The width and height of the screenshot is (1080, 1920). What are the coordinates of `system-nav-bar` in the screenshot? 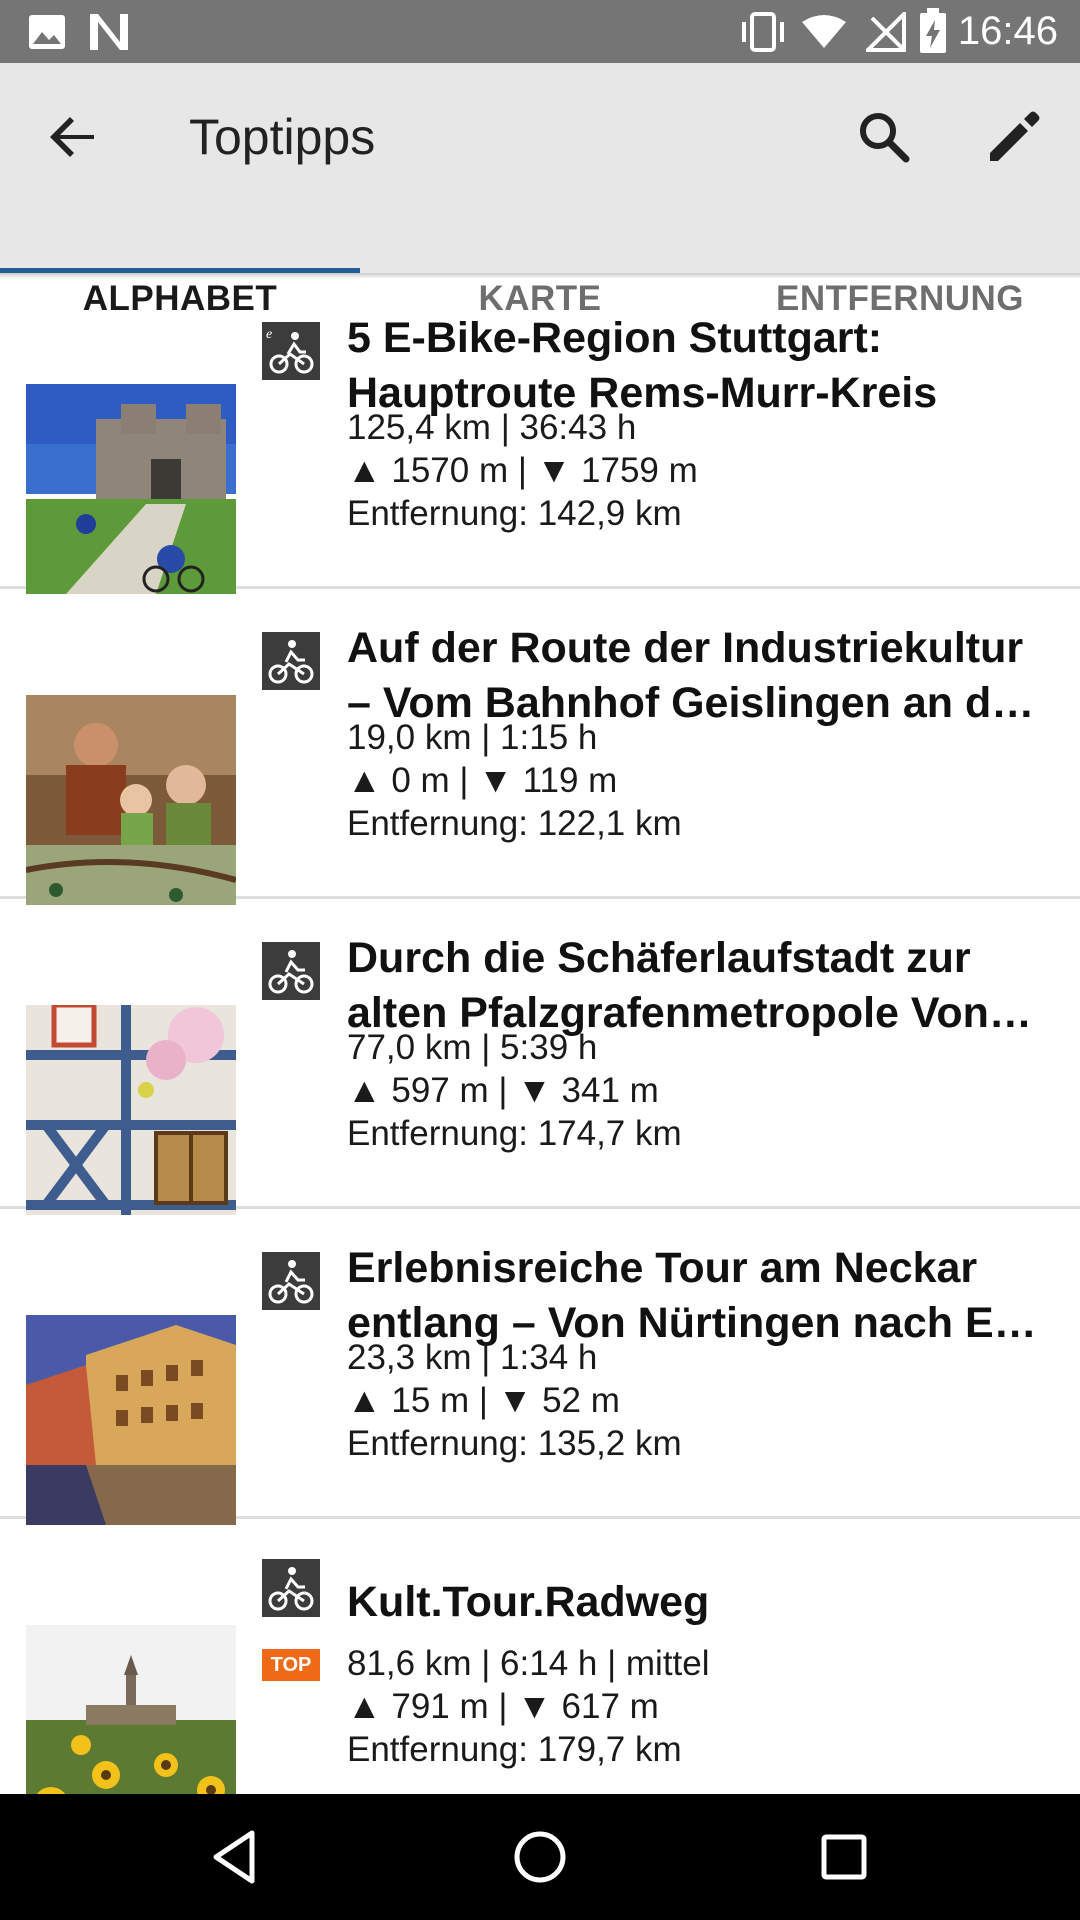 It's located at (540, 1857).